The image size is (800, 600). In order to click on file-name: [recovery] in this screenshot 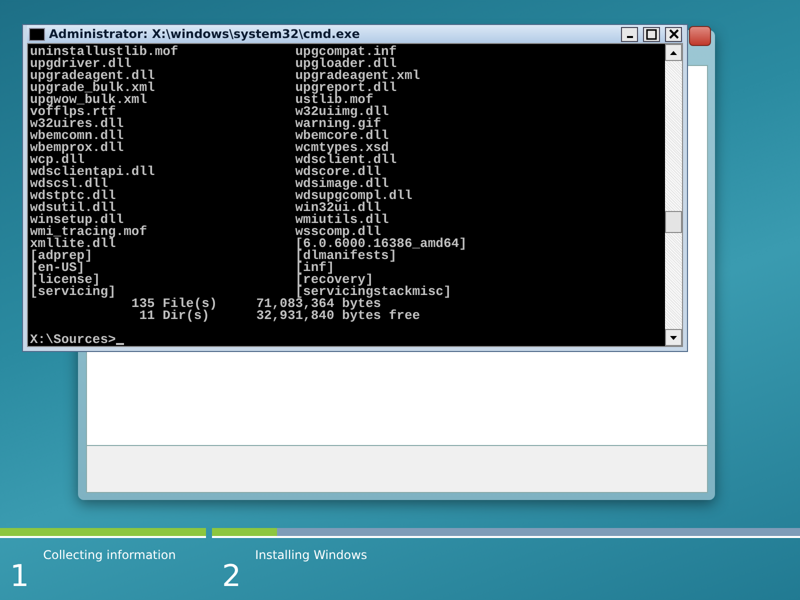, I will do `click(334, 280)`.